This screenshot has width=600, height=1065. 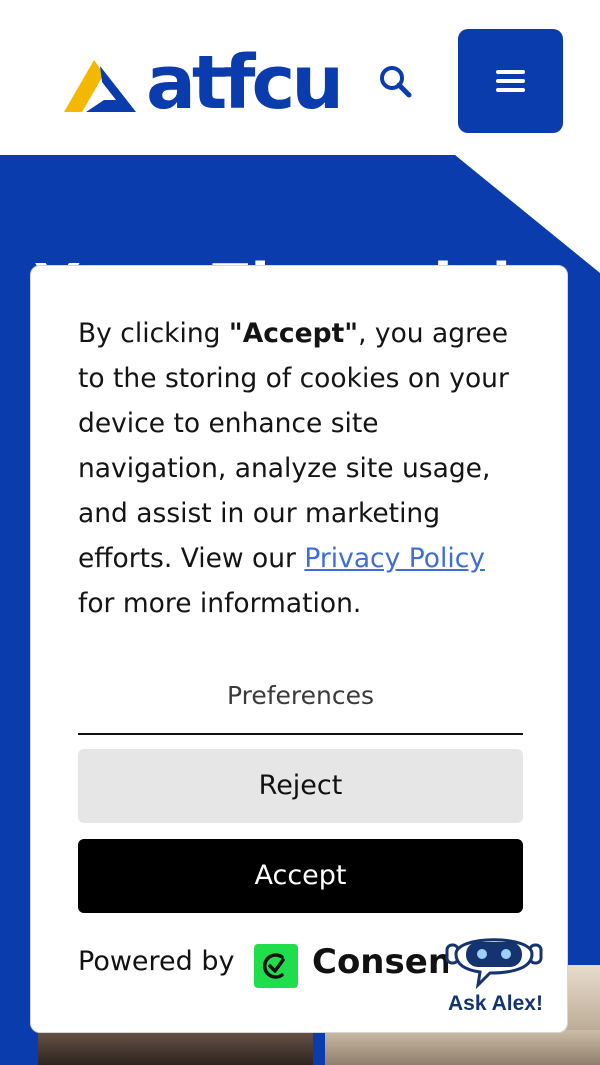 What do you see at coordinates (276, 966) in the screenshot?
I see `consent-check-icon` at bounding box center [276, 966].